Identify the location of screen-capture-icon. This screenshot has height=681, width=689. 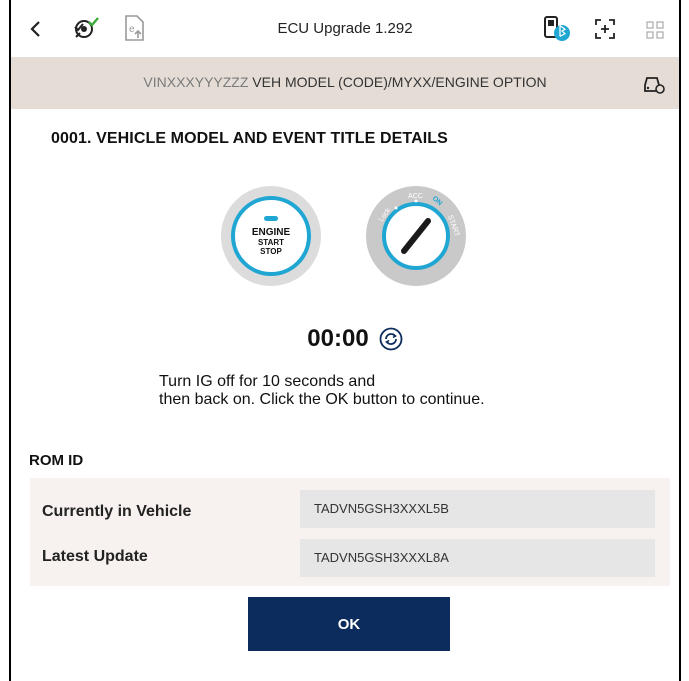
(605, 29).